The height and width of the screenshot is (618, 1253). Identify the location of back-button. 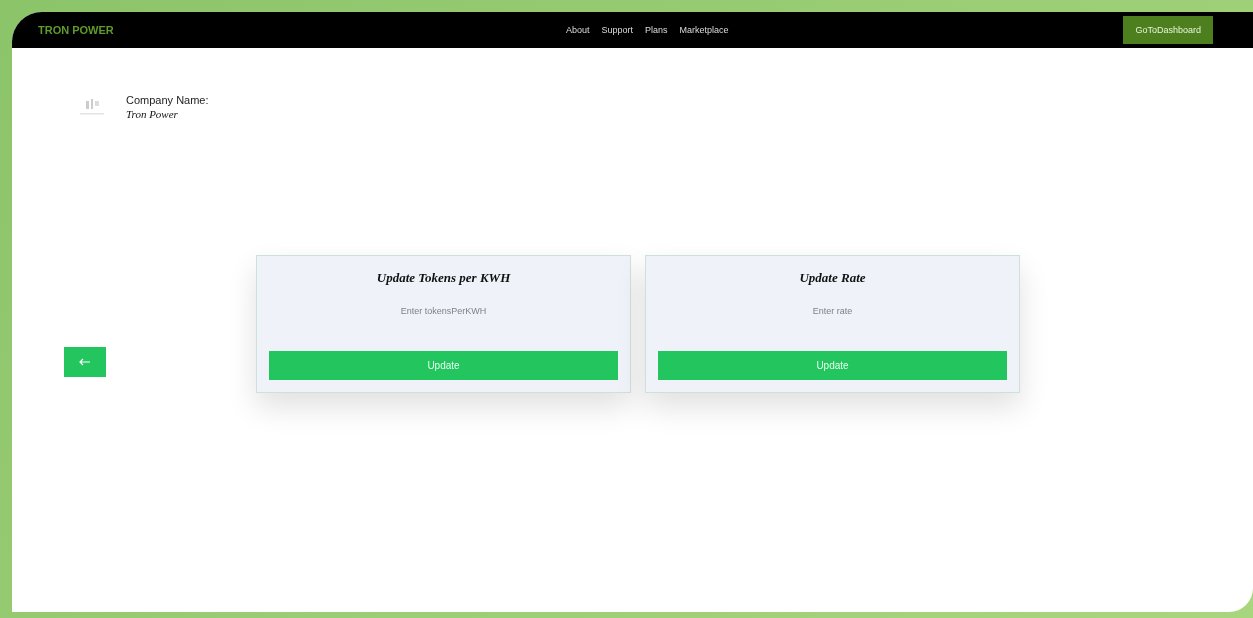
(85, 362).